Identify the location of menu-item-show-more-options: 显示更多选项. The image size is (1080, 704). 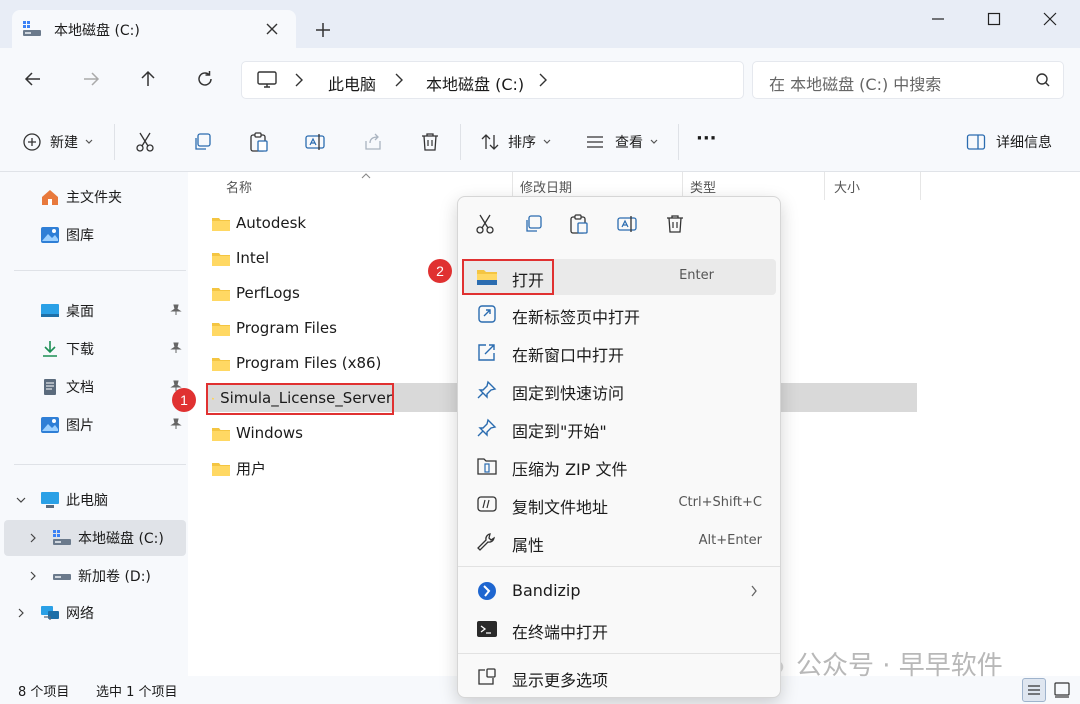
(619, 677).